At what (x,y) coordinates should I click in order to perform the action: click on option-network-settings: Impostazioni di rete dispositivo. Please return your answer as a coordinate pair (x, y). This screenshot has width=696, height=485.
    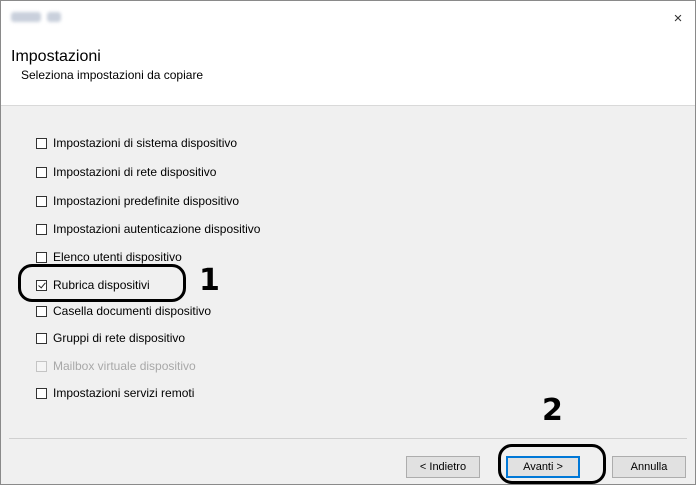
    Looking at the image, I should click on (126, 172).